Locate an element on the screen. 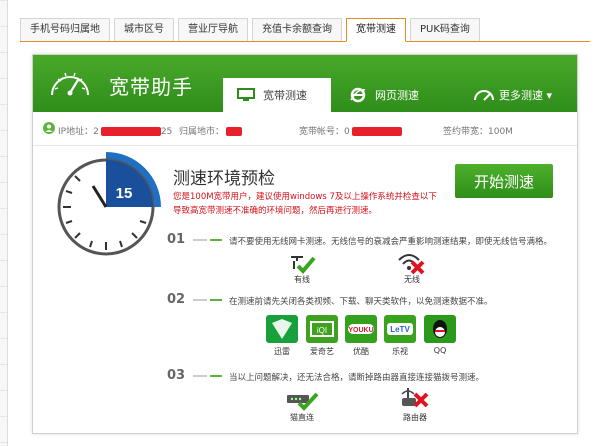 The width and height of the screenshot is (600, 446). app-label: 乐视 is located at coordinates (400, 351).